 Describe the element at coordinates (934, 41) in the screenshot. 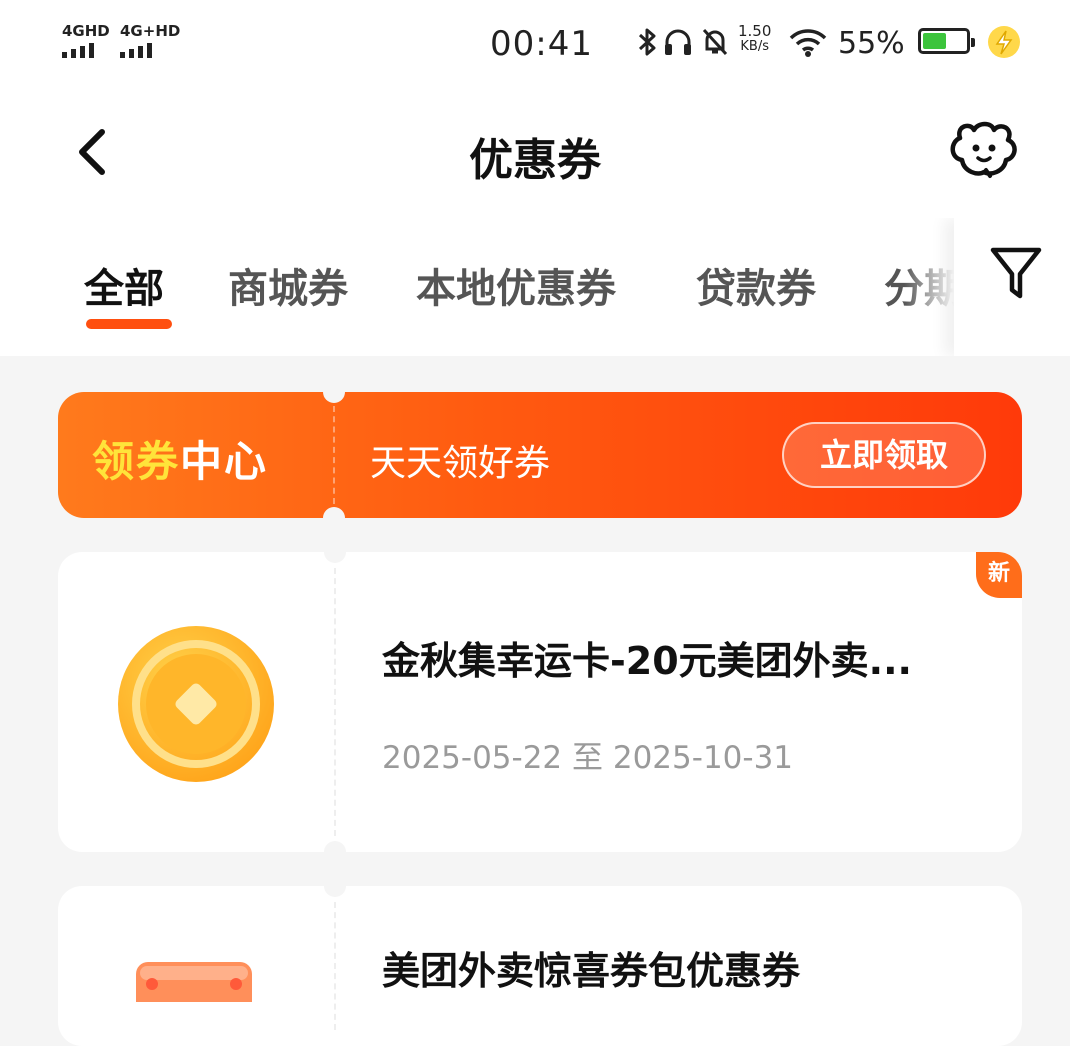

I see `battery-level-fill` at that location.